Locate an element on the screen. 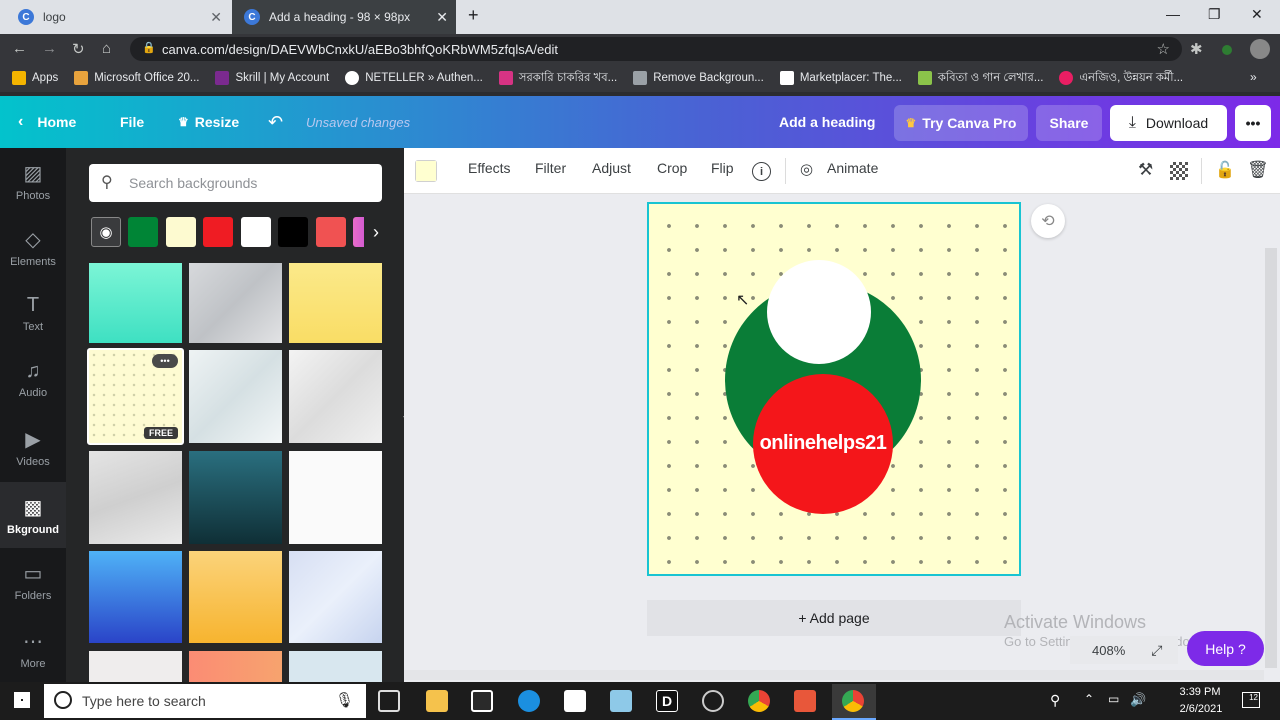 Image resolution: width=1280 pixels, height=720 pixels. close-window-icon: ✕ is located at coordinates (1257, 14).